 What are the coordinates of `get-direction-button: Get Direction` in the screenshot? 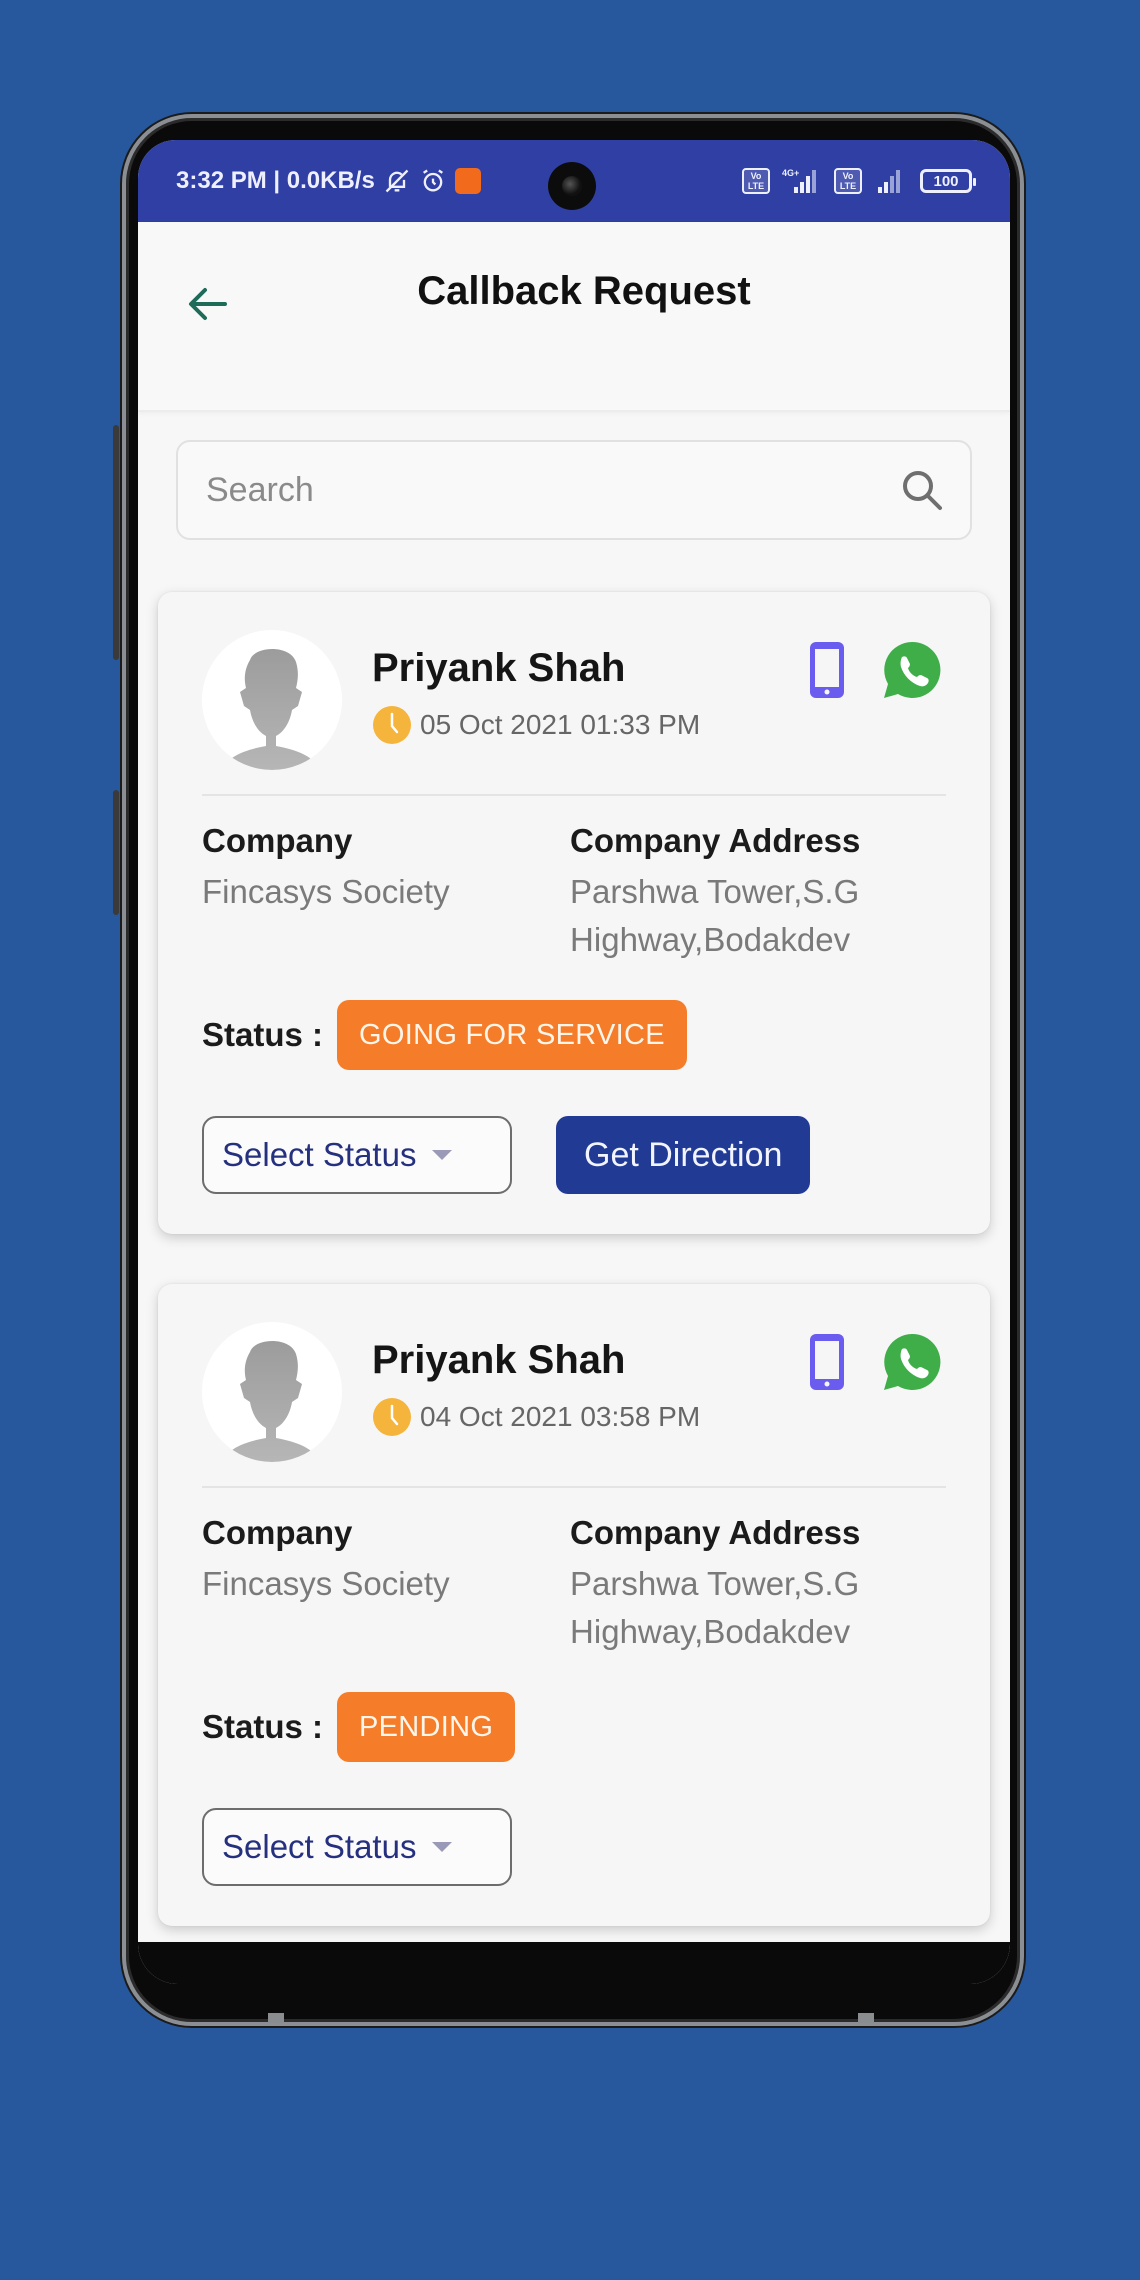 It's located at (683, 1155).